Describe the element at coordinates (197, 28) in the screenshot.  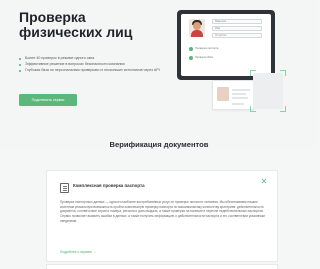
I see `person-avatar` at that location.